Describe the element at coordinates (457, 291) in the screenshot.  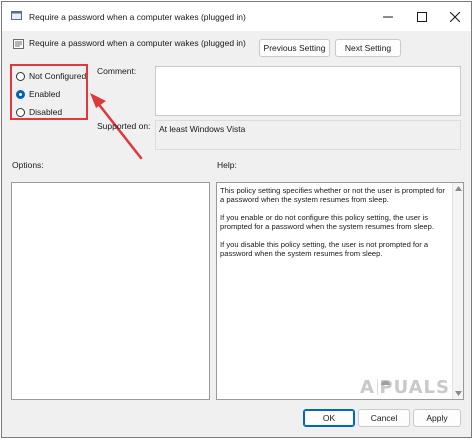
I see `help-scrollbar` at that location.